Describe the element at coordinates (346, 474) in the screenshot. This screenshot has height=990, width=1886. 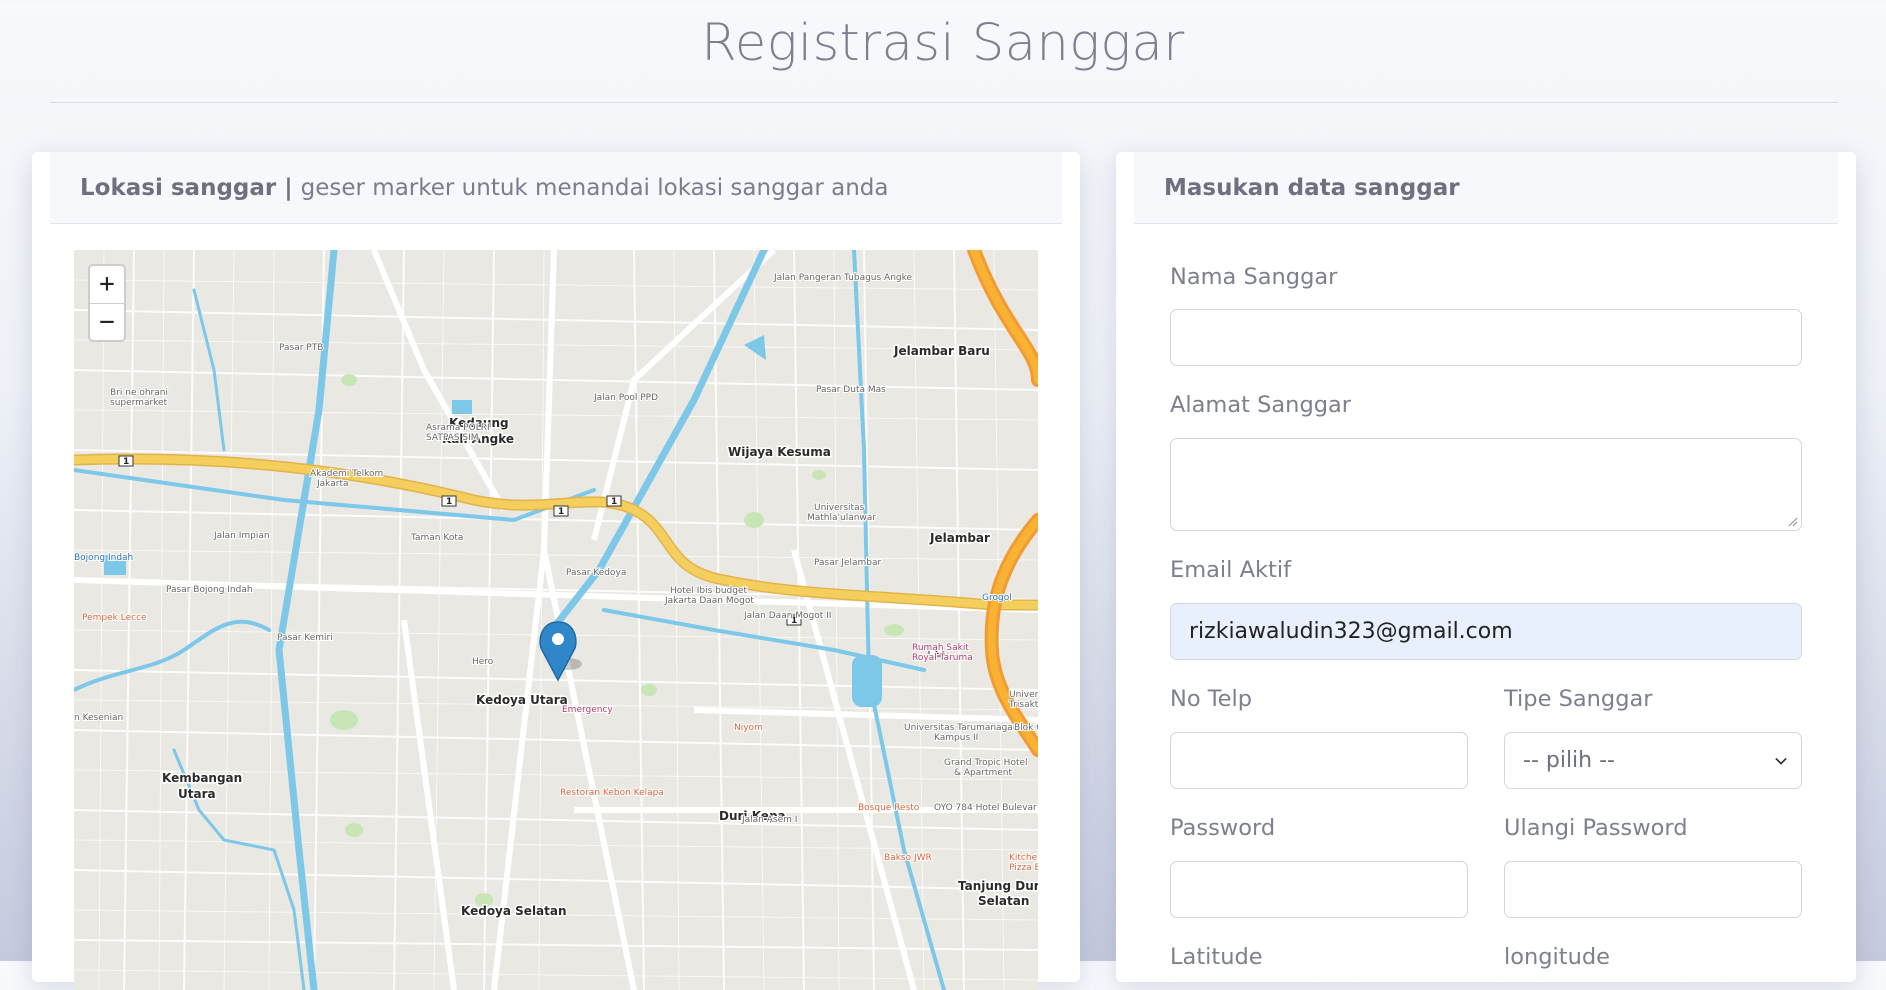
I see `map-poi: Akademi Telkom` at that location.